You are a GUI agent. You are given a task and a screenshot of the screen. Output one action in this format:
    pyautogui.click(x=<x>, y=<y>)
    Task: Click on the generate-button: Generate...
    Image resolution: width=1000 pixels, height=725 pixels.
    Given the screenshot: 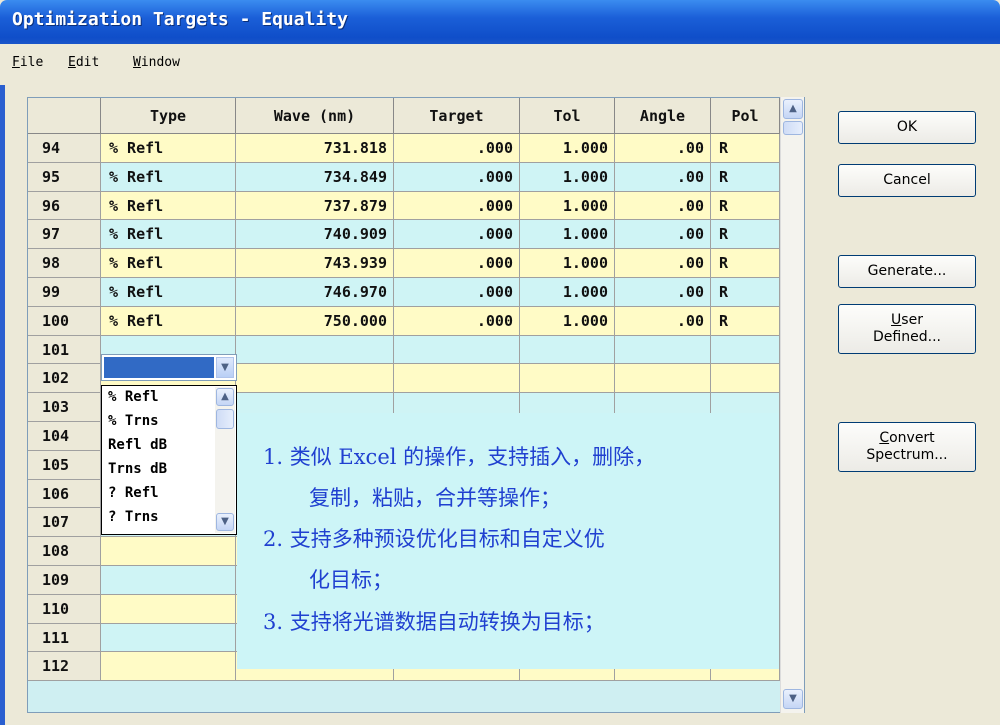 What is the action you would take?
    pyautogui.click(x=907, y=271)
    